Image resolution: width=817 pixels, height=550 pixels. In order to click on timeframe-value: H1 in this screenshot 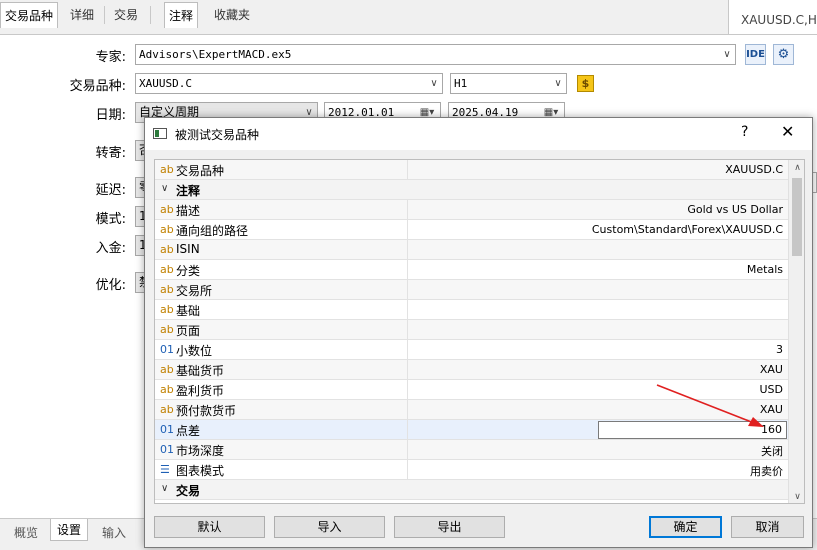, I will do `click(461, 83)`.